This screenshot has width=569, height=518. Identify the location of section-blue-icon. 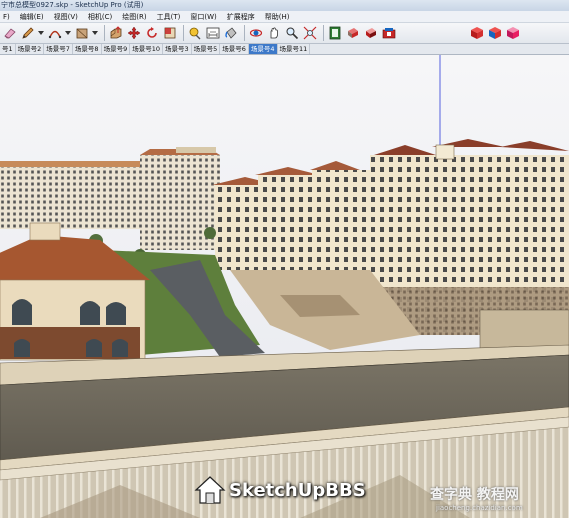
(494, 33).